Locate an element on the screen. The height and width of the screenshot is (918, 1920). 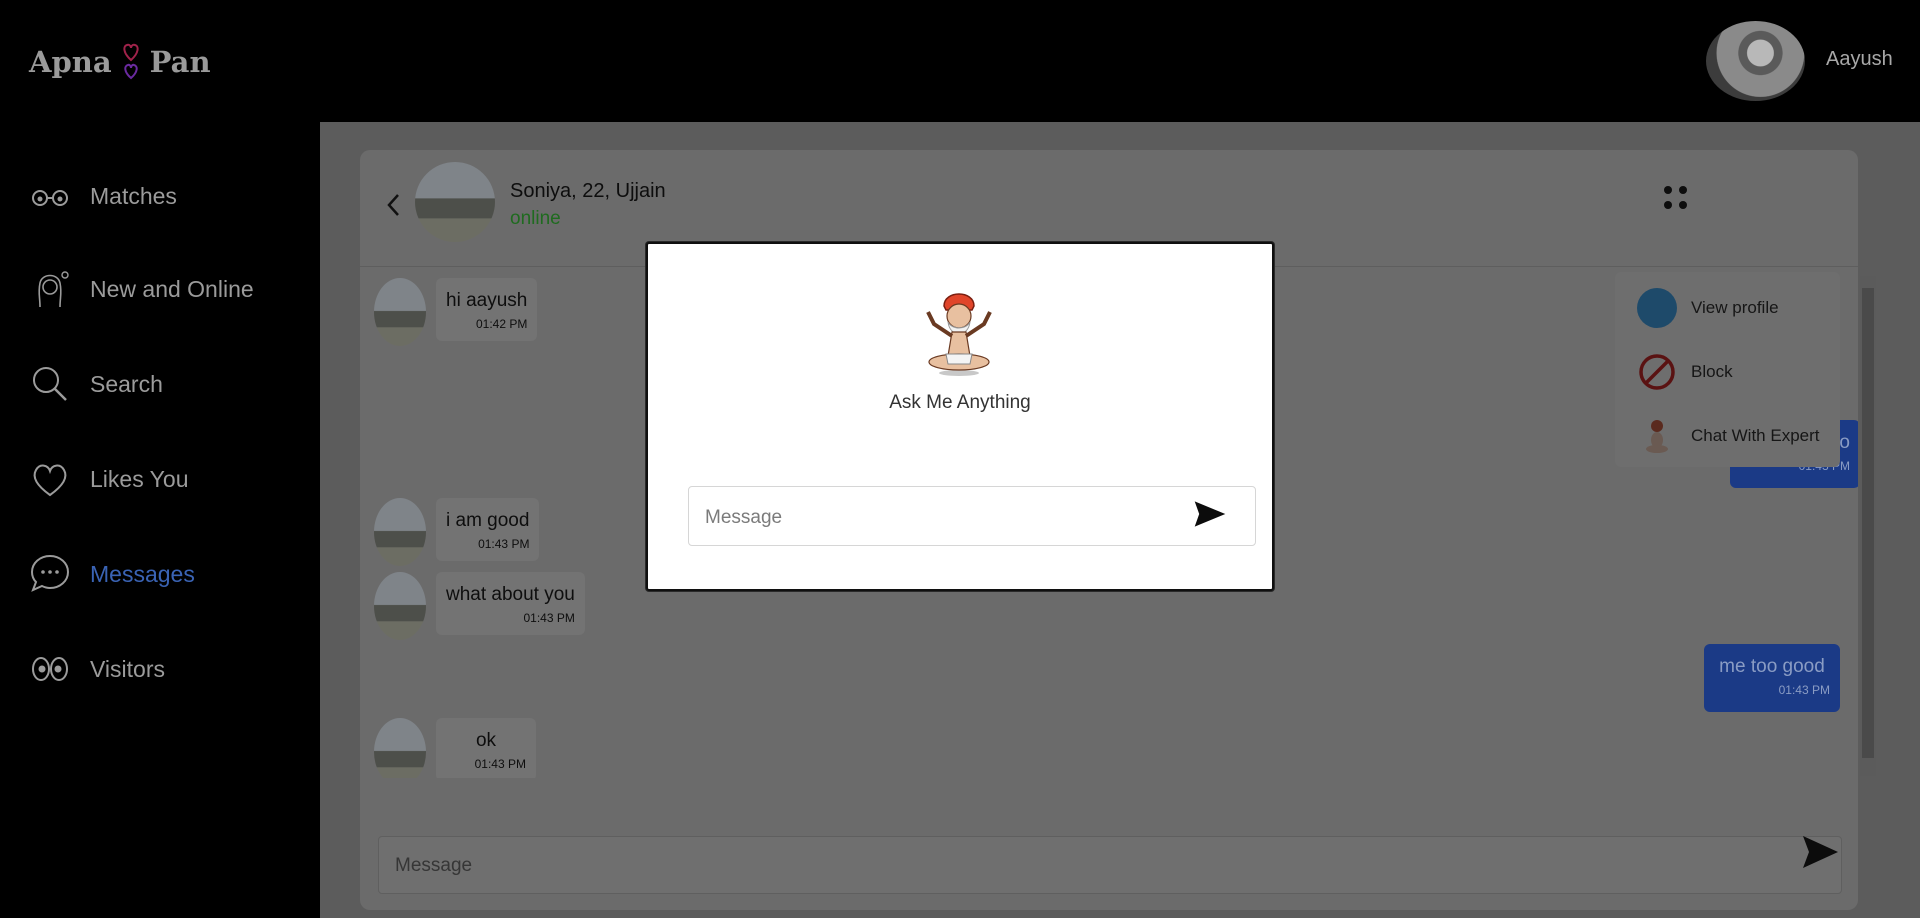
message-incoming: ok 01:43 PM is located at coordinates (455, 748).